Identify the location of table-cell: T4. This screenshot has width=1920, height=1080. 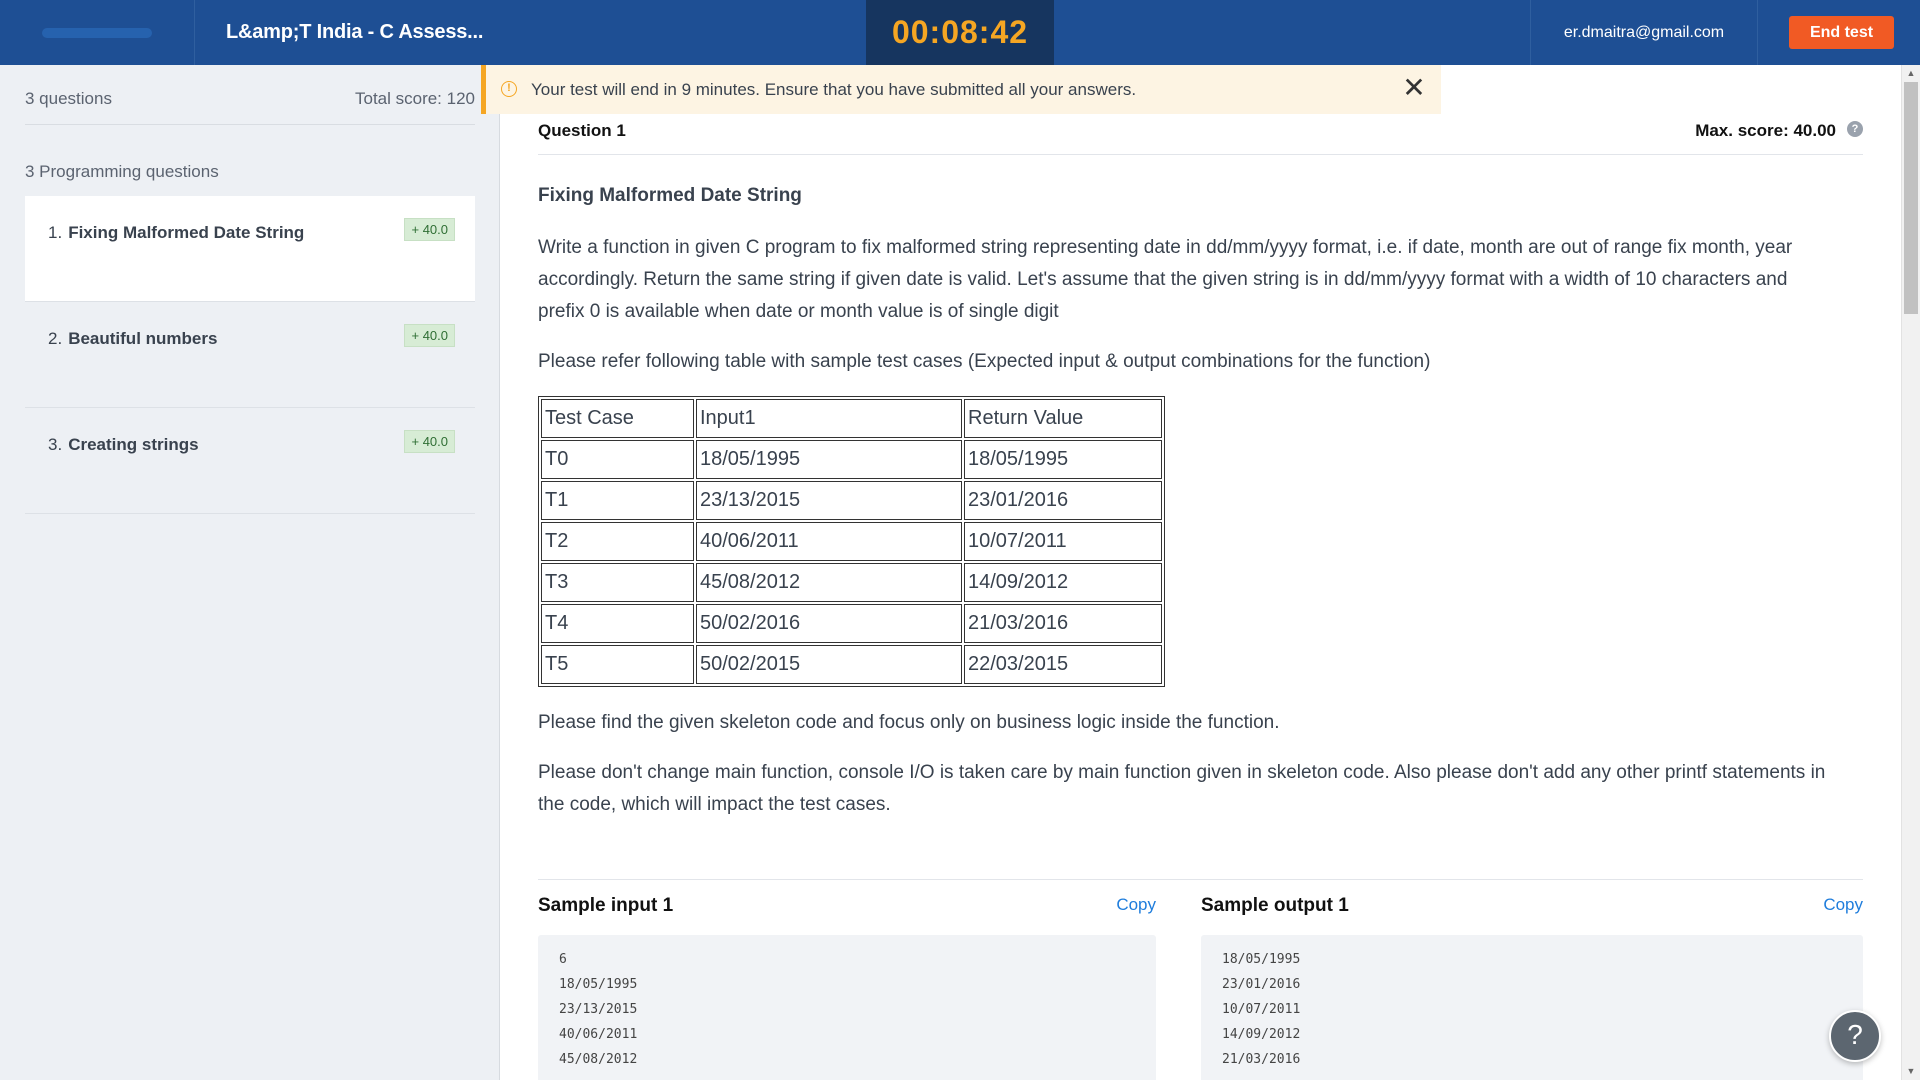
(617, 623).